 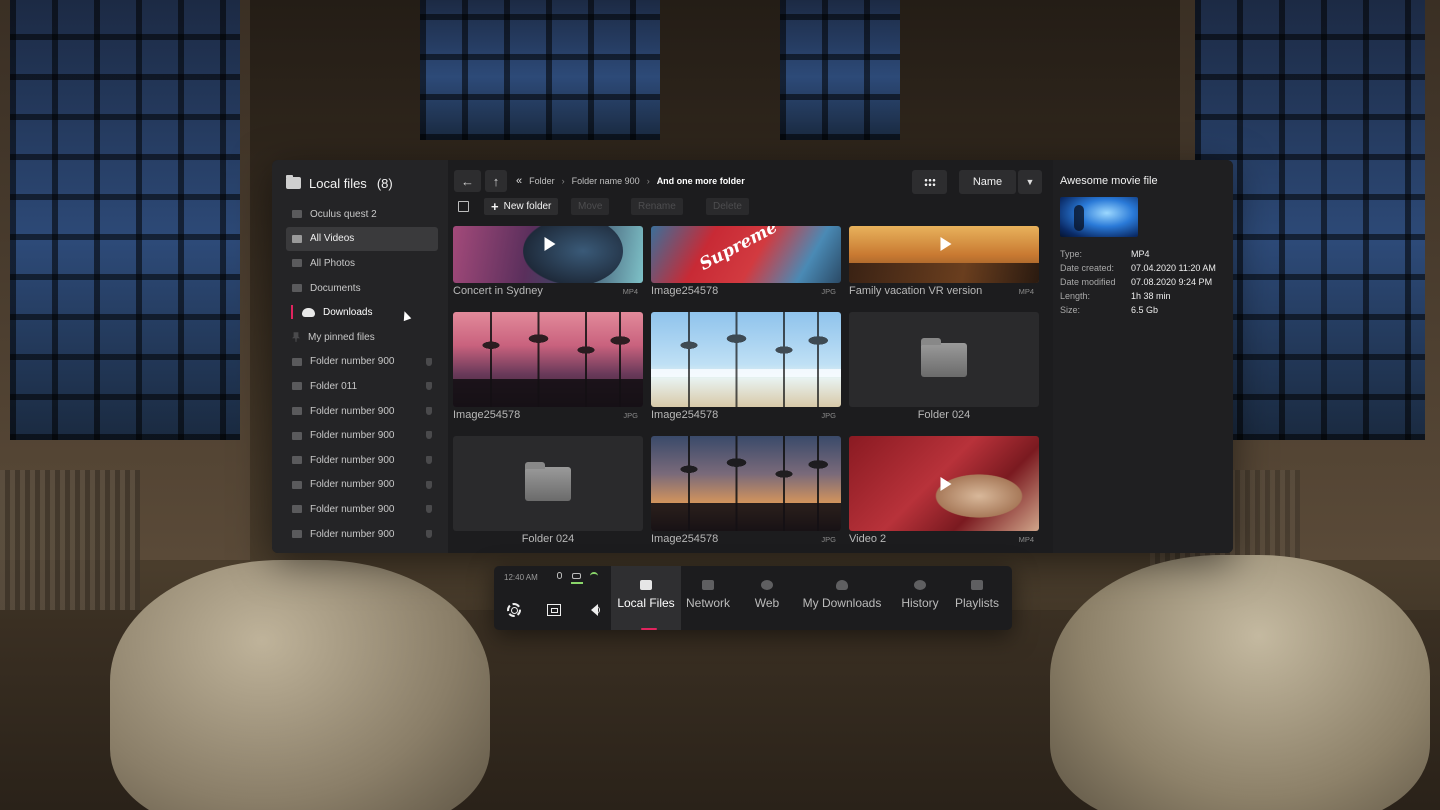 I want to click on sidebar-item-label: Folder number 900, so click(x=352, y=411).